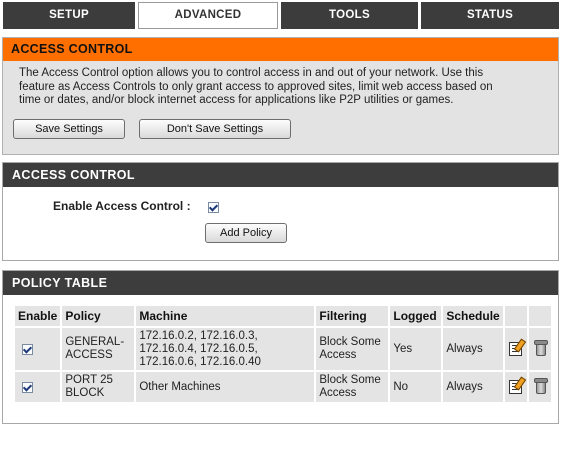  Describe the element at coordinates (416, 316) in the screenshot. I see `col-logged: Logged` at that location.